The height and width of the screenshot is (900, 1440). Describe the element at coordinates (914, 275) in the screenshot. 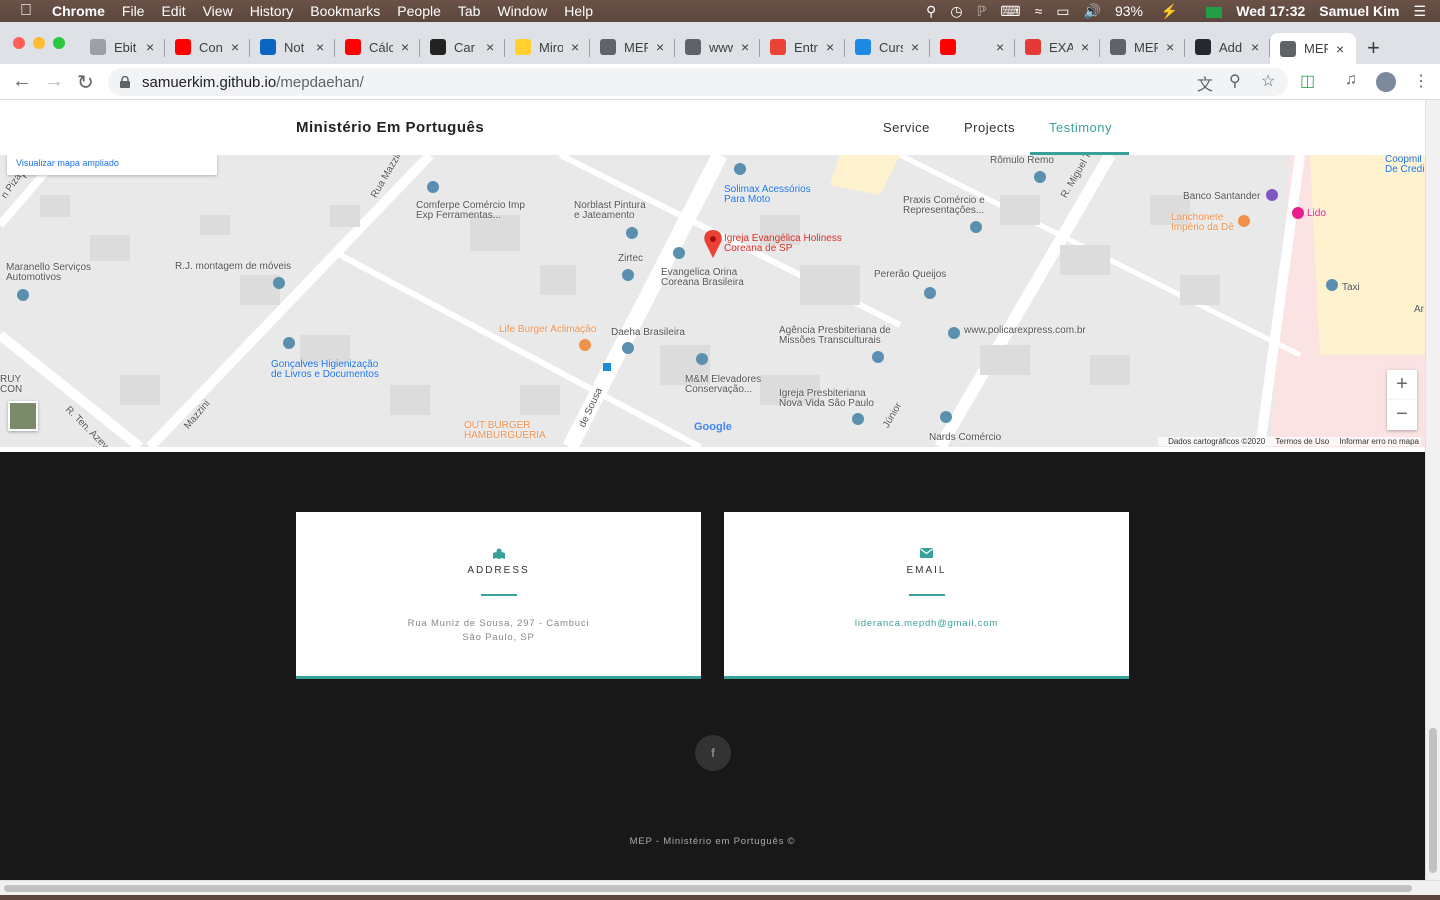

I see `map-label: Pererão Queijos` at that location.